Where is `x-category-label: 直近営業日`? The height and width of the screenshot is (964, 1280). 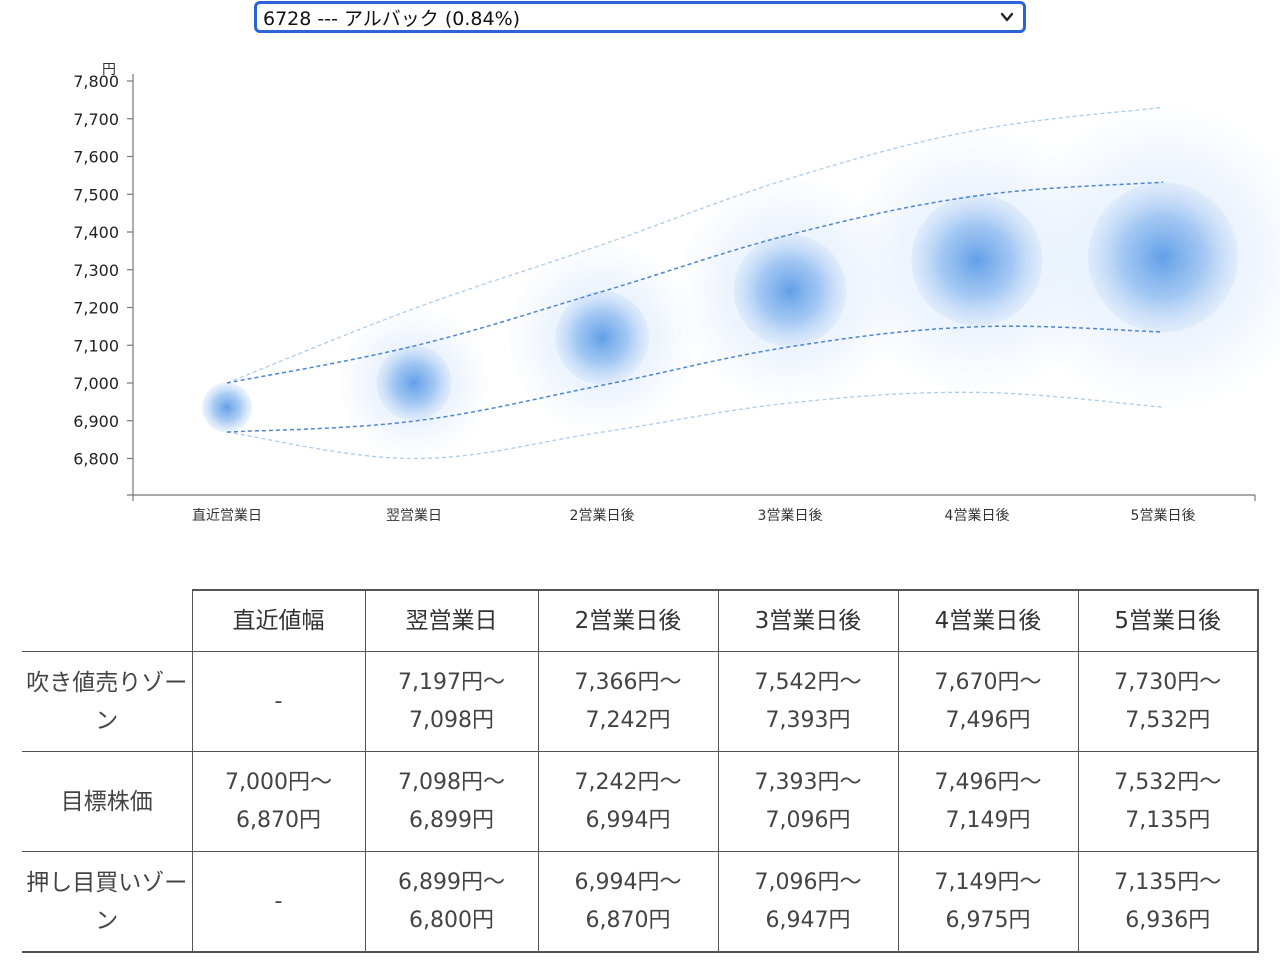
x-category-label: 直近営業日 is located at coordinates (227, 515).